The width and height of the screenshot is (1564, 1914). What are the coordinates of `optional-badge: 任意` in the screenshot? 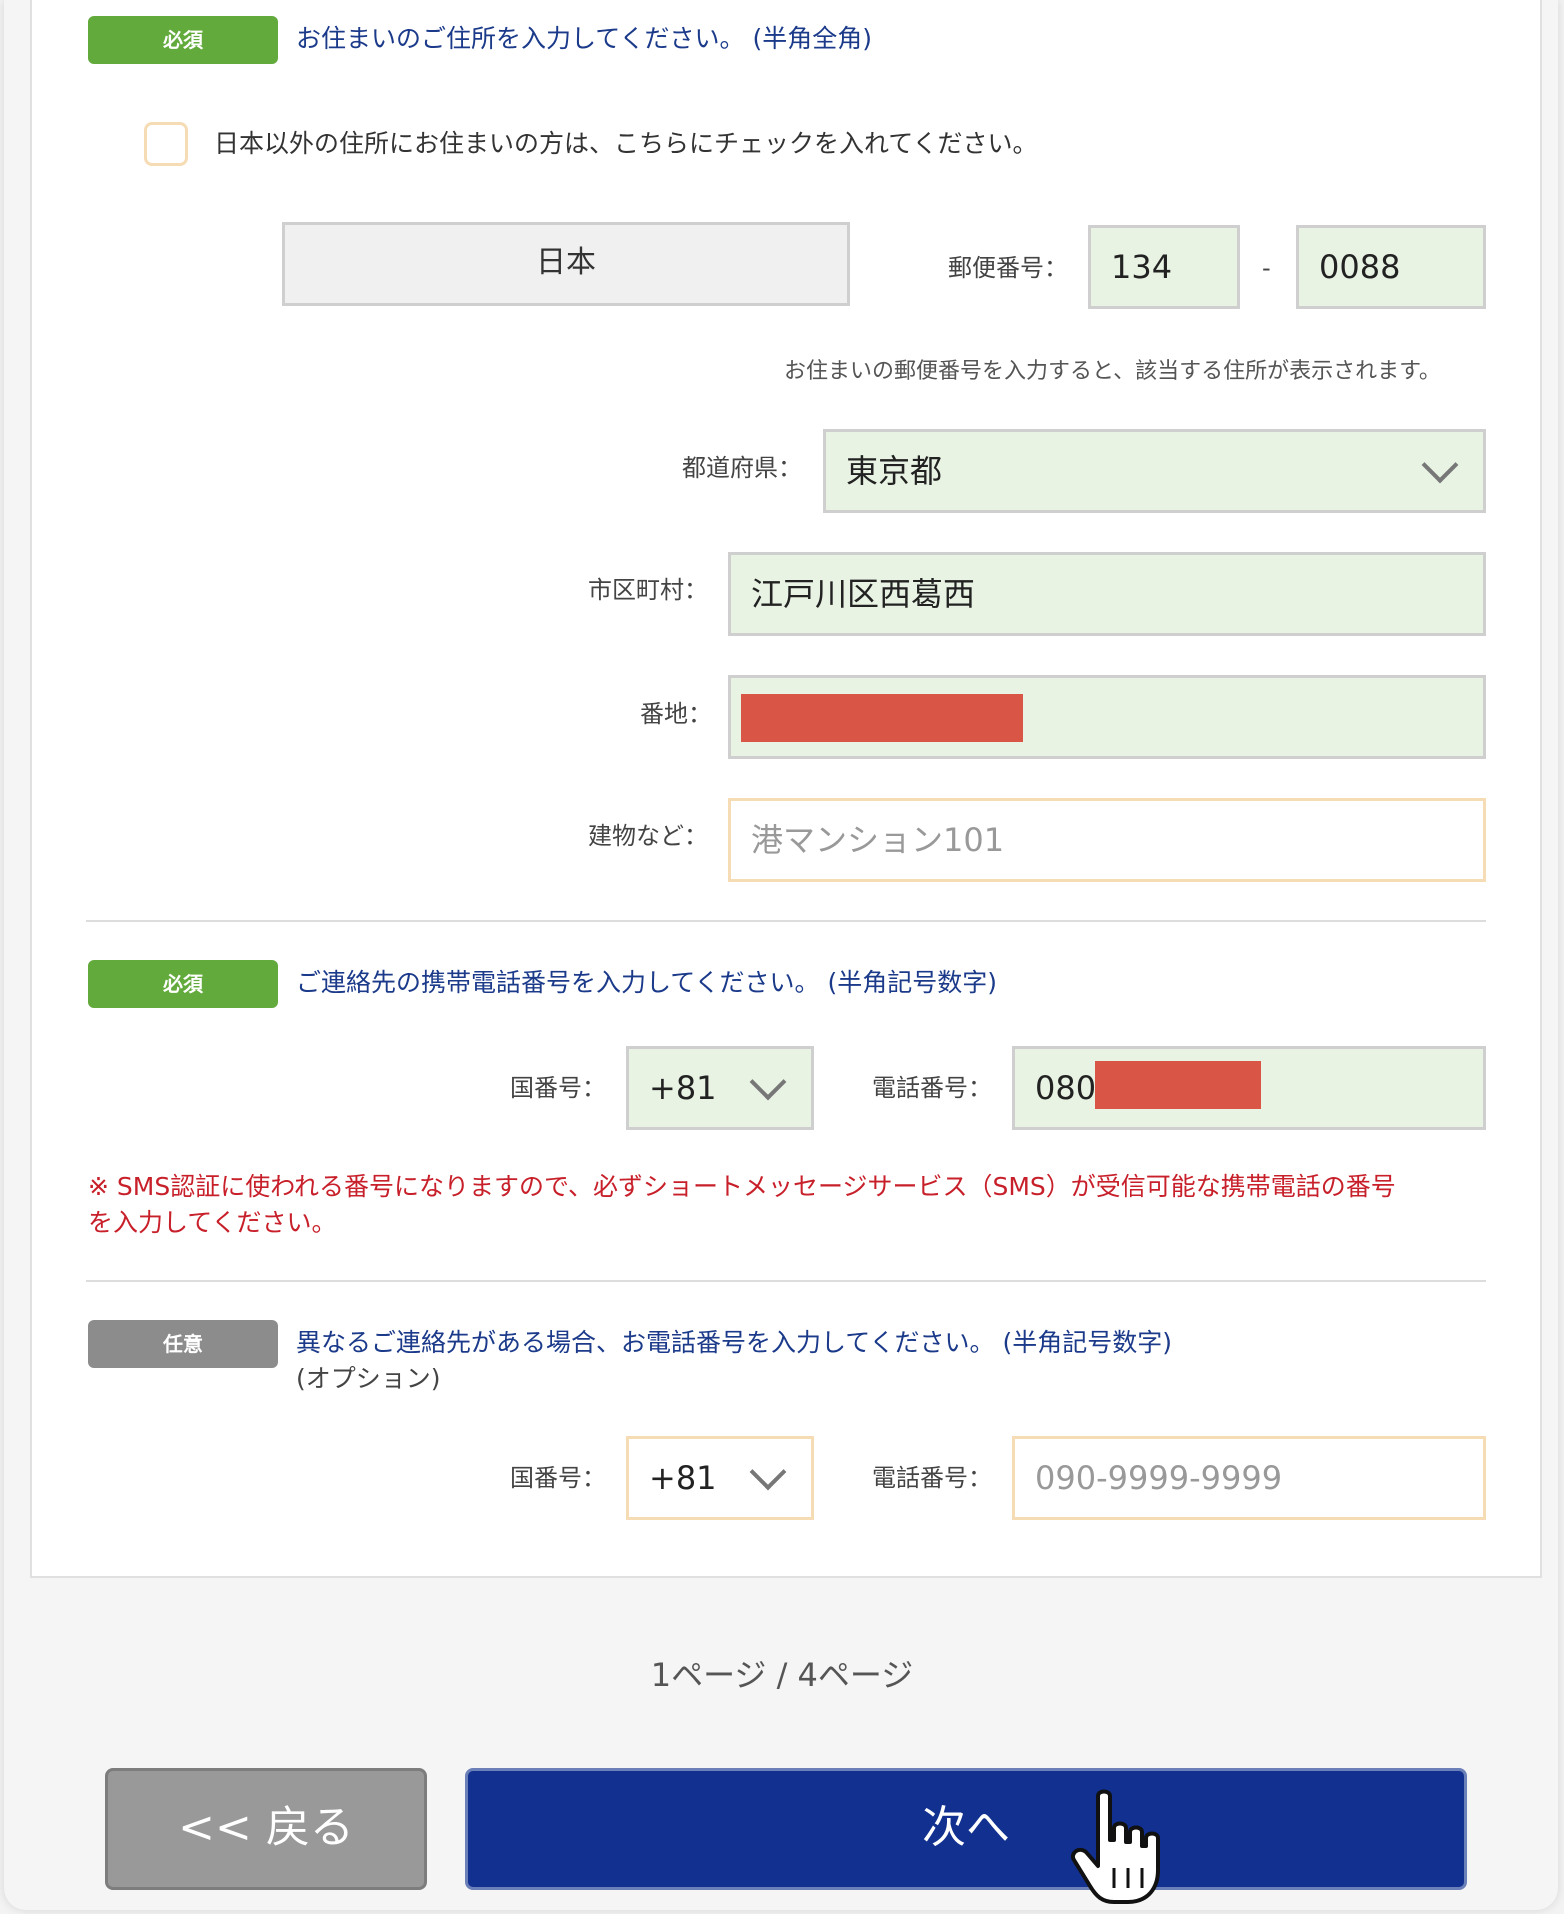 It's located at (183, 1344).